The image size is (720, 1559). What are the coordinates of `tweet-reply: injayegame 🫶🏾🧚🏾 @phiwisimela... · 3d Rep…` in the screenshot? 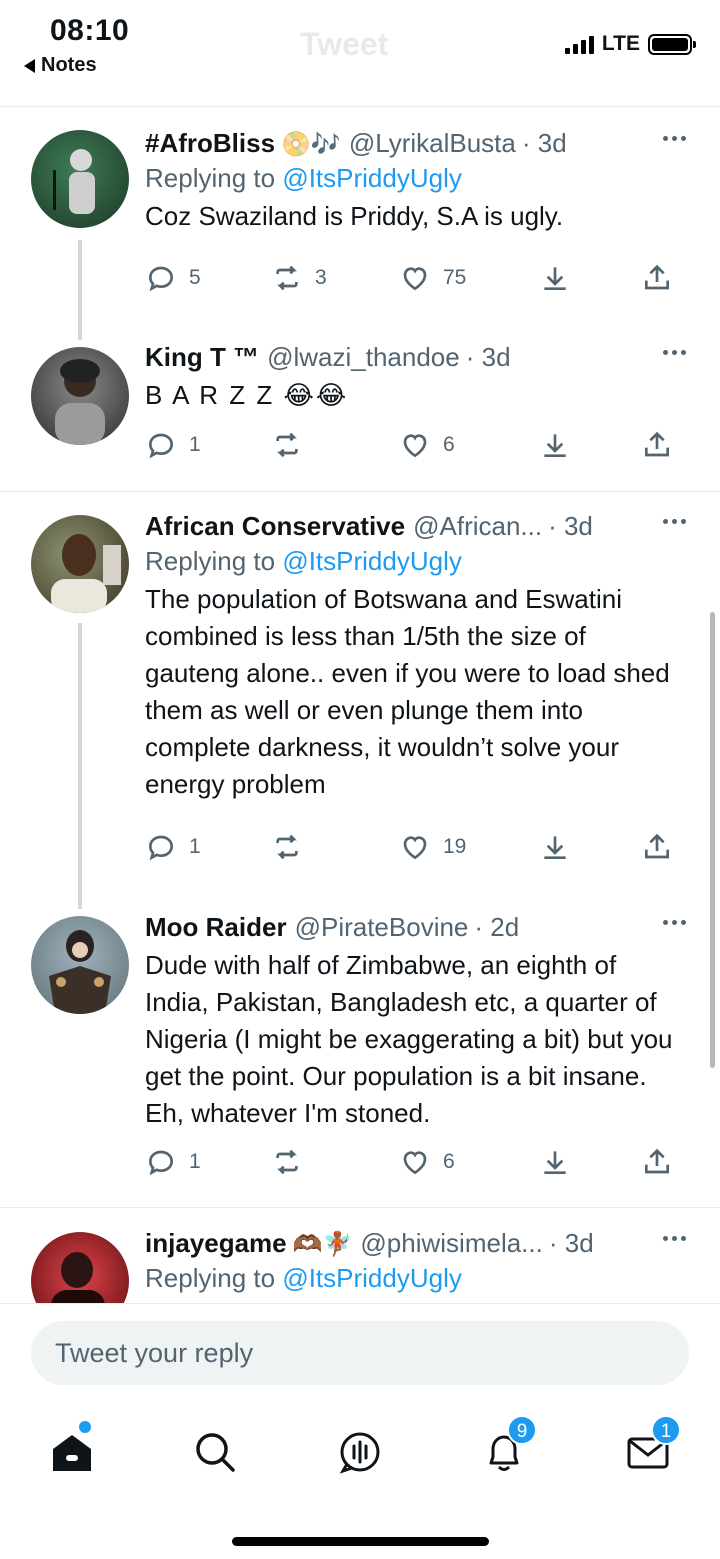 It's located at (360, 1265).